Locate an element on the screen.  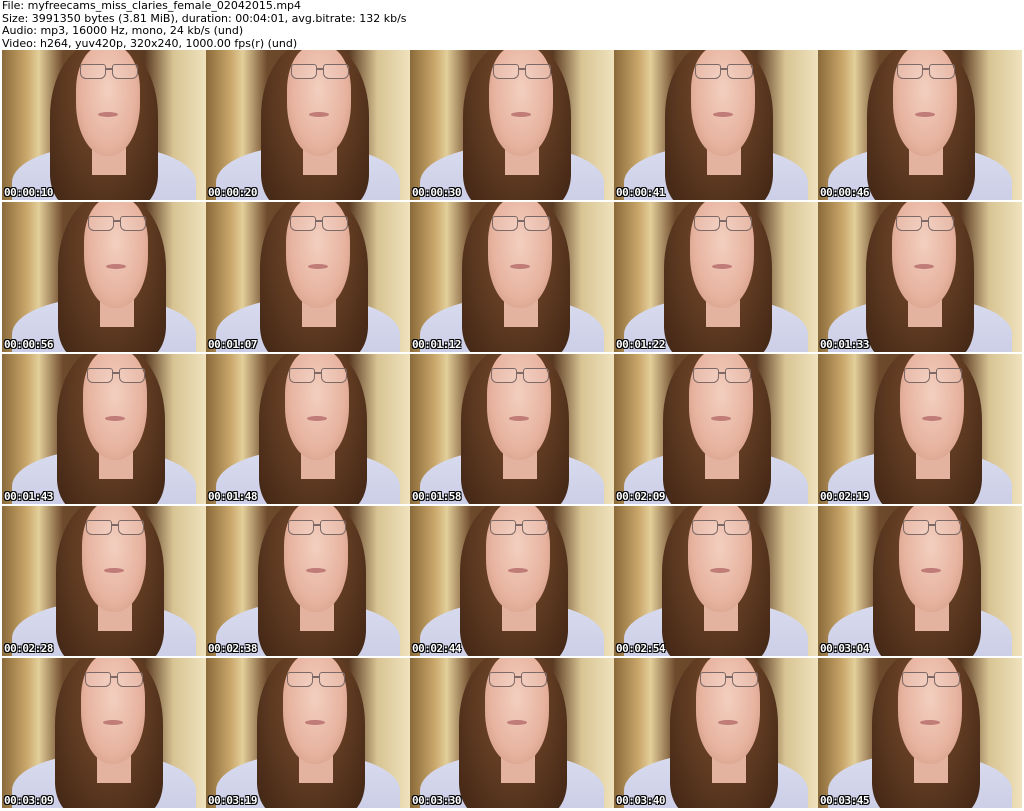
video-thumbnail: 00:03:19 is located at coordinates (308, 733).